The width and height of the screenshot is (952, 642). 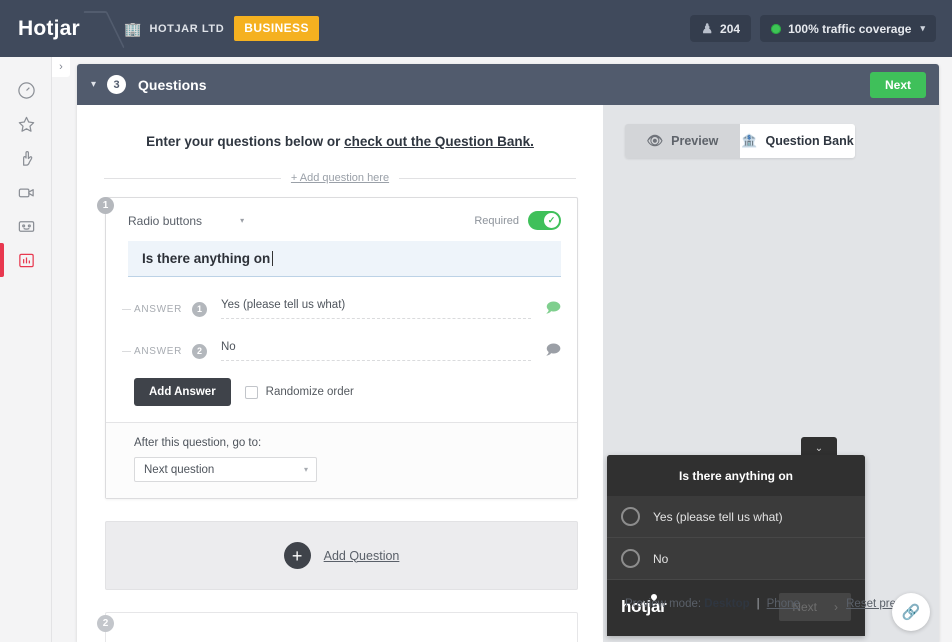 I want to click on sidebar-item-surveys, so click(x=26, y=260).